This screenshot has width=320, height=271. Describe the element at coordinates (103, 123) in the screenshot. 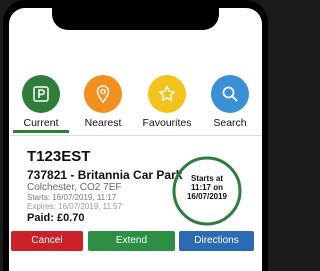

I see `tab-nearest-label: Nearest` at that location.